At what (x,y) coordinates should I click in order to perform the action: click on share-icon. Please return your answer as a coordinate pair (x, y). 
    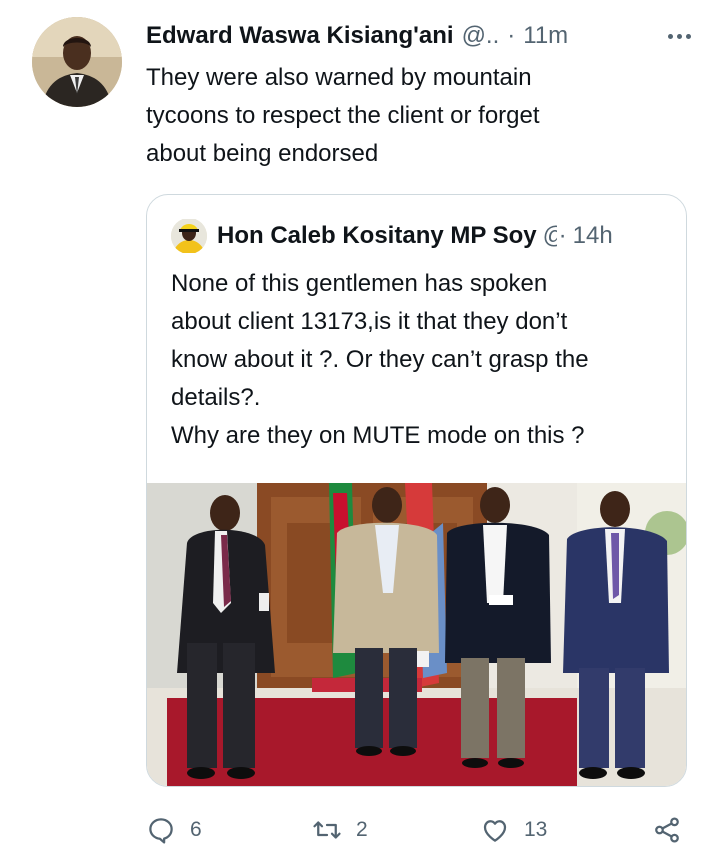
    Looking at the image, I should click on (667, 830).